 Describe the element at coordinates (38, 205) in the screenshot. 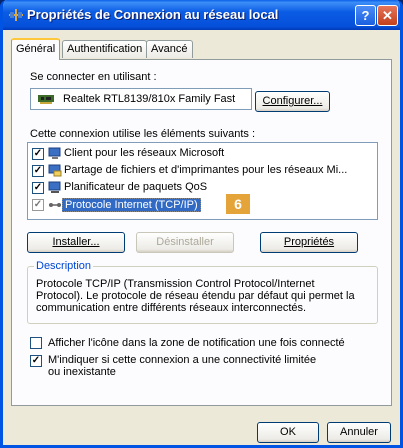

I see `checkbox-tcpip: ✓` at that location.